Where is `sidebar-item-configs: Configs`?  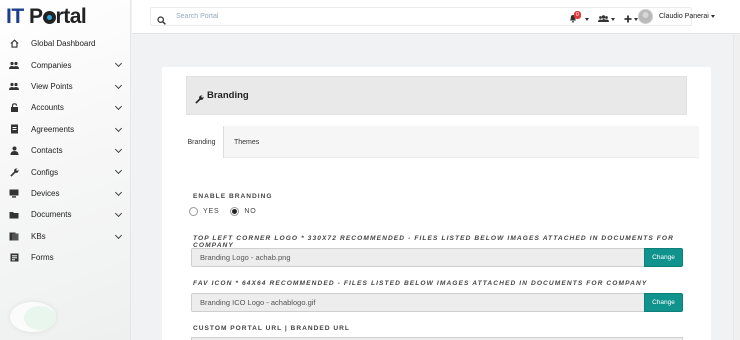 sidebar-item-configs: Configs is located at coordinates (65, 171).